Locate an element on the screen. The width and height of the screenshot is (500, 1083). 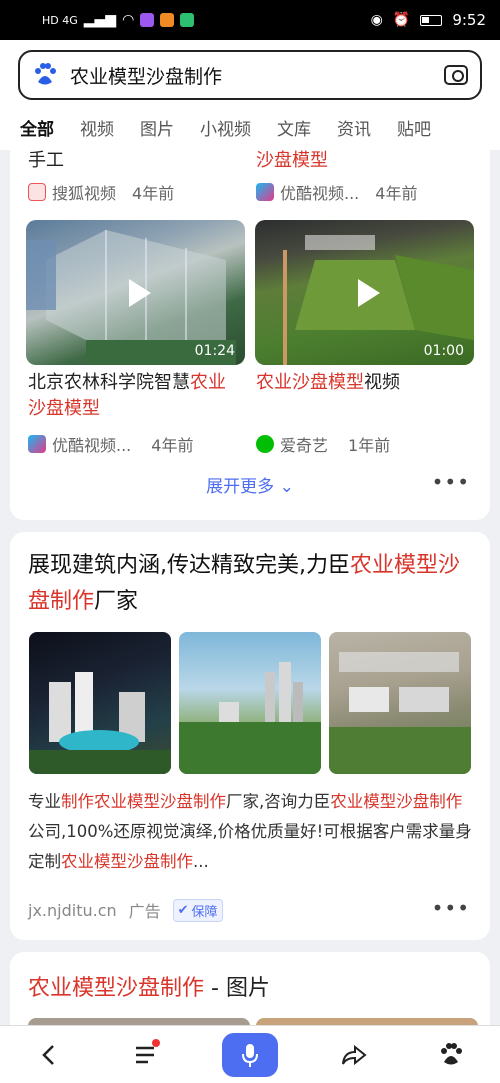
share-arrow-icon is located at coordinates (354, 1054).